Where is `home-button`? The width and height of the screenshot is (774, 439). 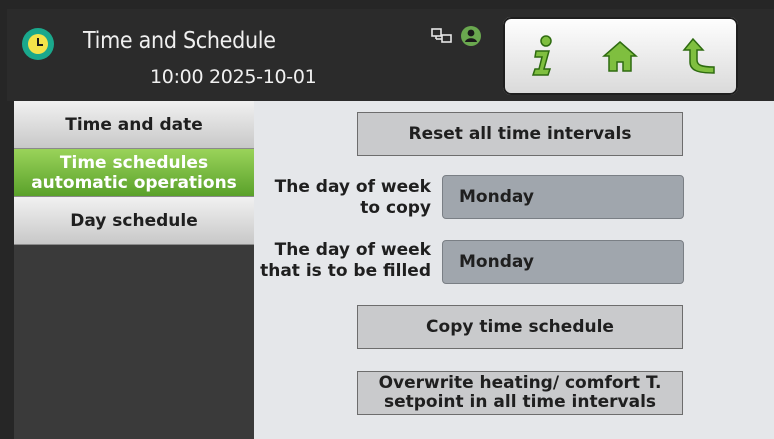 home-button is located at coordinates (620, 56).